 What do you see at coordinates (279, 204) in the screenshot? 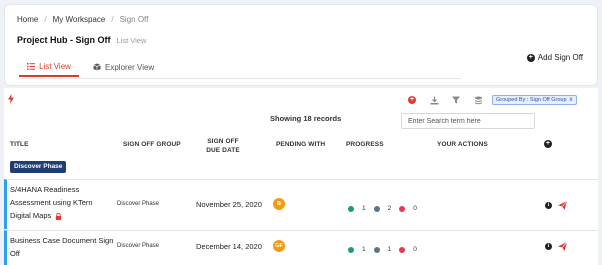
I see `avatar: B` at bounding box center [279, 204].